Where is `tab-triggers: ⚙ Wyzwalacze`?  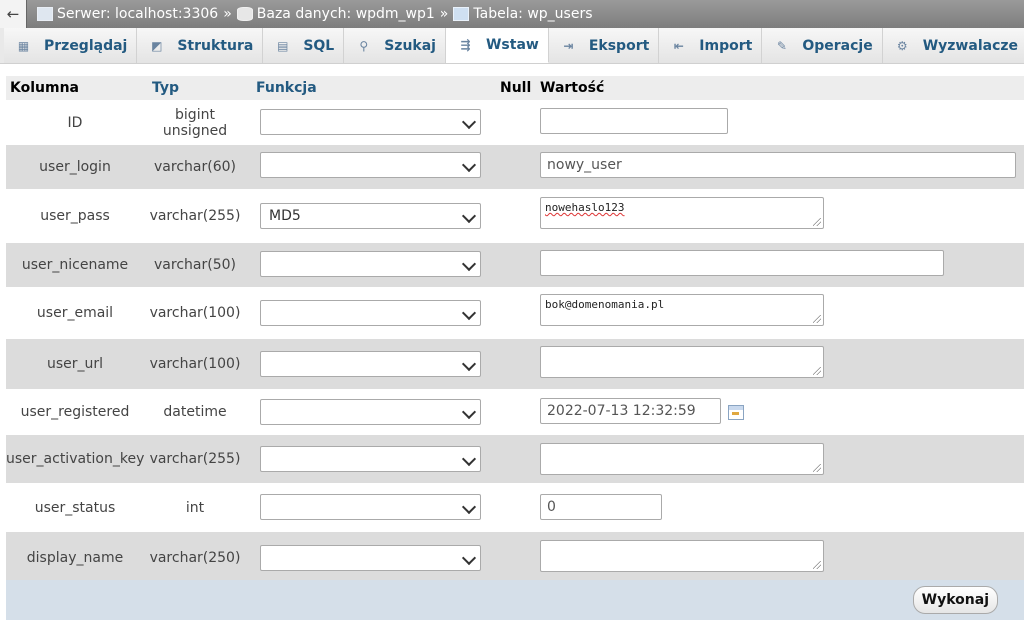
tab-triggers: ⚙ Wyzwalacze is located at coordinates (953, 45).